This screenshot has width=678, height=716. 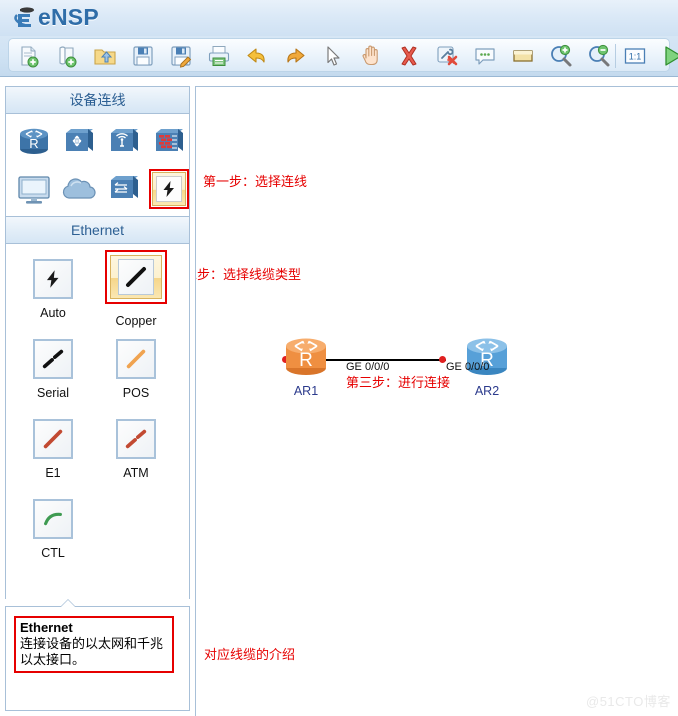 I want to click on cable-e1-icon-wrap, so click(x=53, y=439).